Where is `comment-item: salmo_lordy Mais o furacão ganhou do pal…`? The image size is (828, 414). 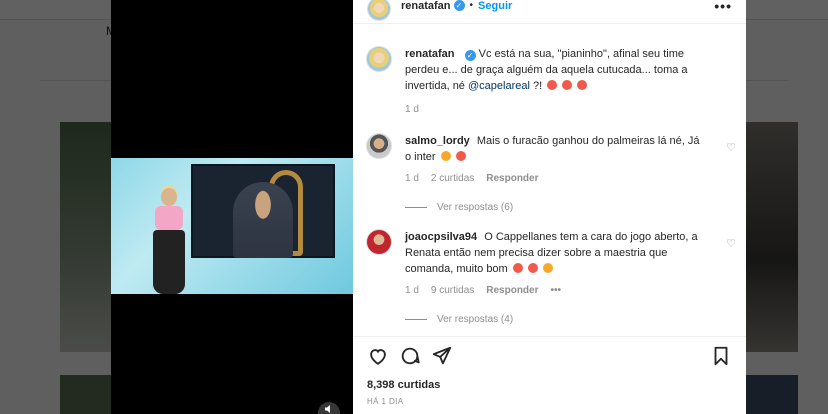
comment-item: salmo_lordy Mais o furacão ganhou do pal… is located at coordinates (549, 173).